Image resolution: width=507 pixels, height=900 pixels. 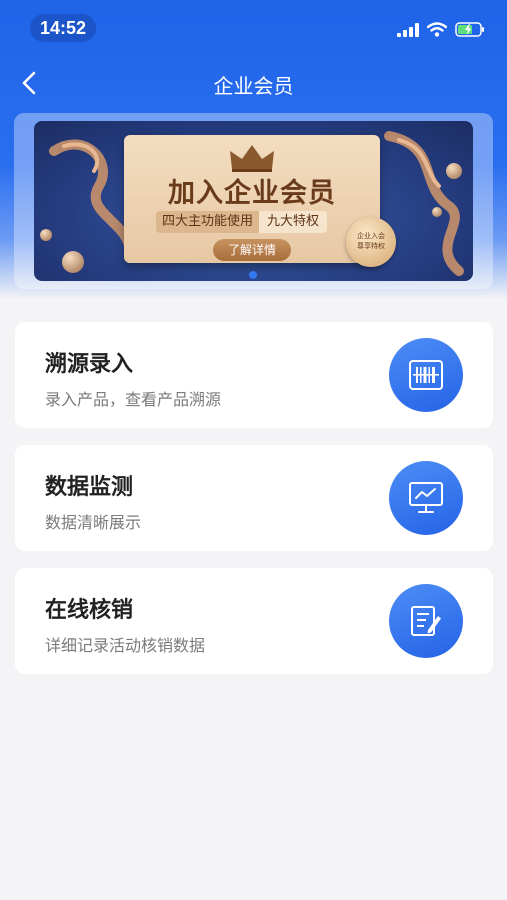 I want to click on decor-ball, so click(x=73, y=262).